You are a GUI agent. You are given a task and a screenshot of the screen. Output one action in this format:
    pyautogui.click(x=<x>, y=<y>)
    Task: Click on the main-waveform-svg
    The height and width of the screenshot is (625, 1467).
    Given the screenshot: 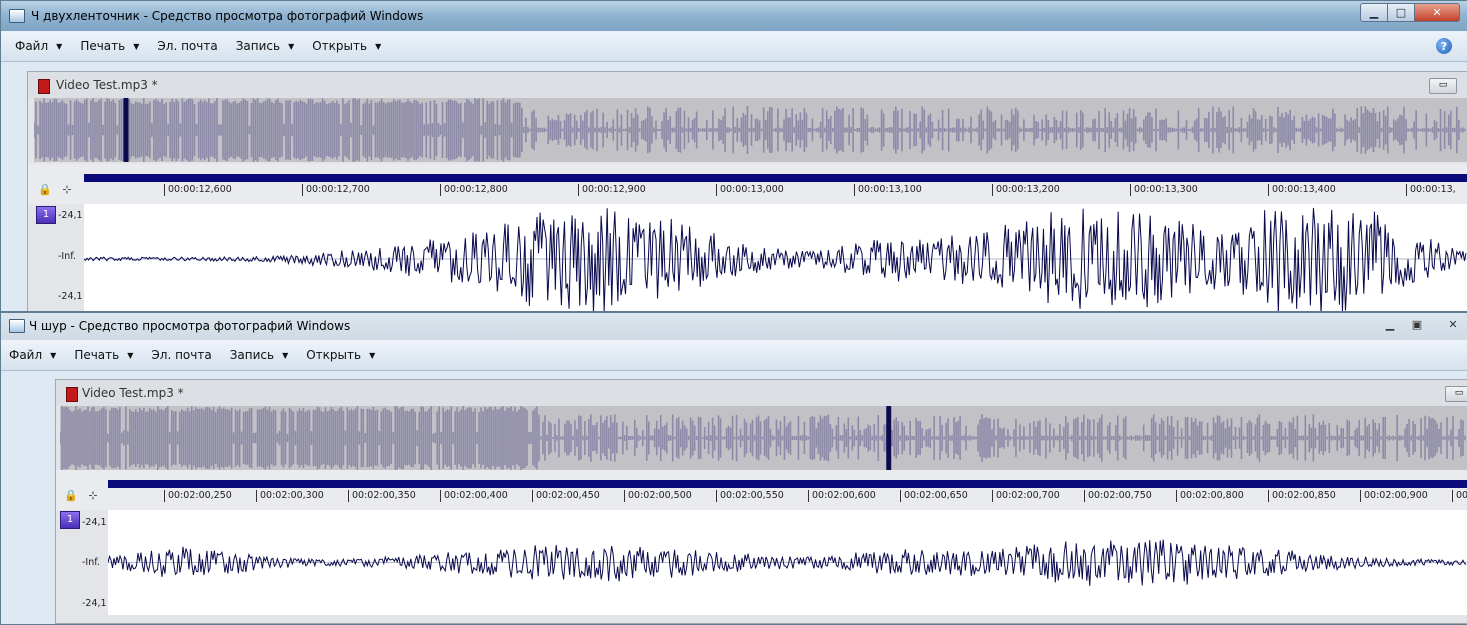 What is the action you would take?
    pyautogui.click(x=787, y=562)
    